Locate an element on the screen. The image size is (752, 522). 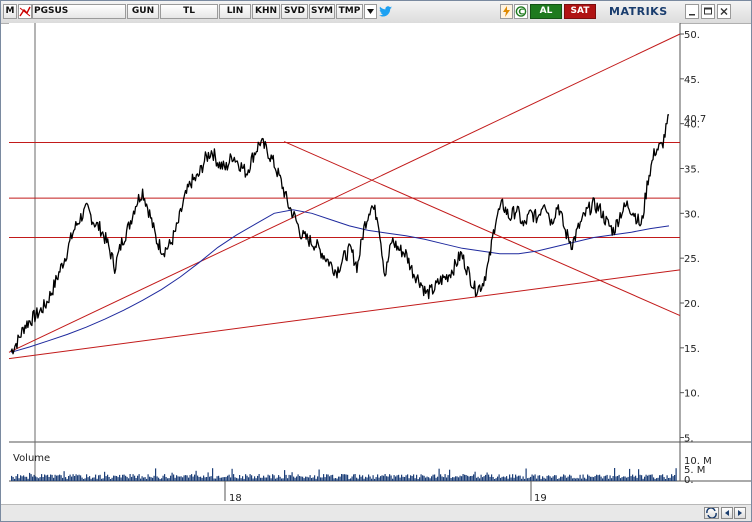
refresh-icon is located at coordinates (711, 513).